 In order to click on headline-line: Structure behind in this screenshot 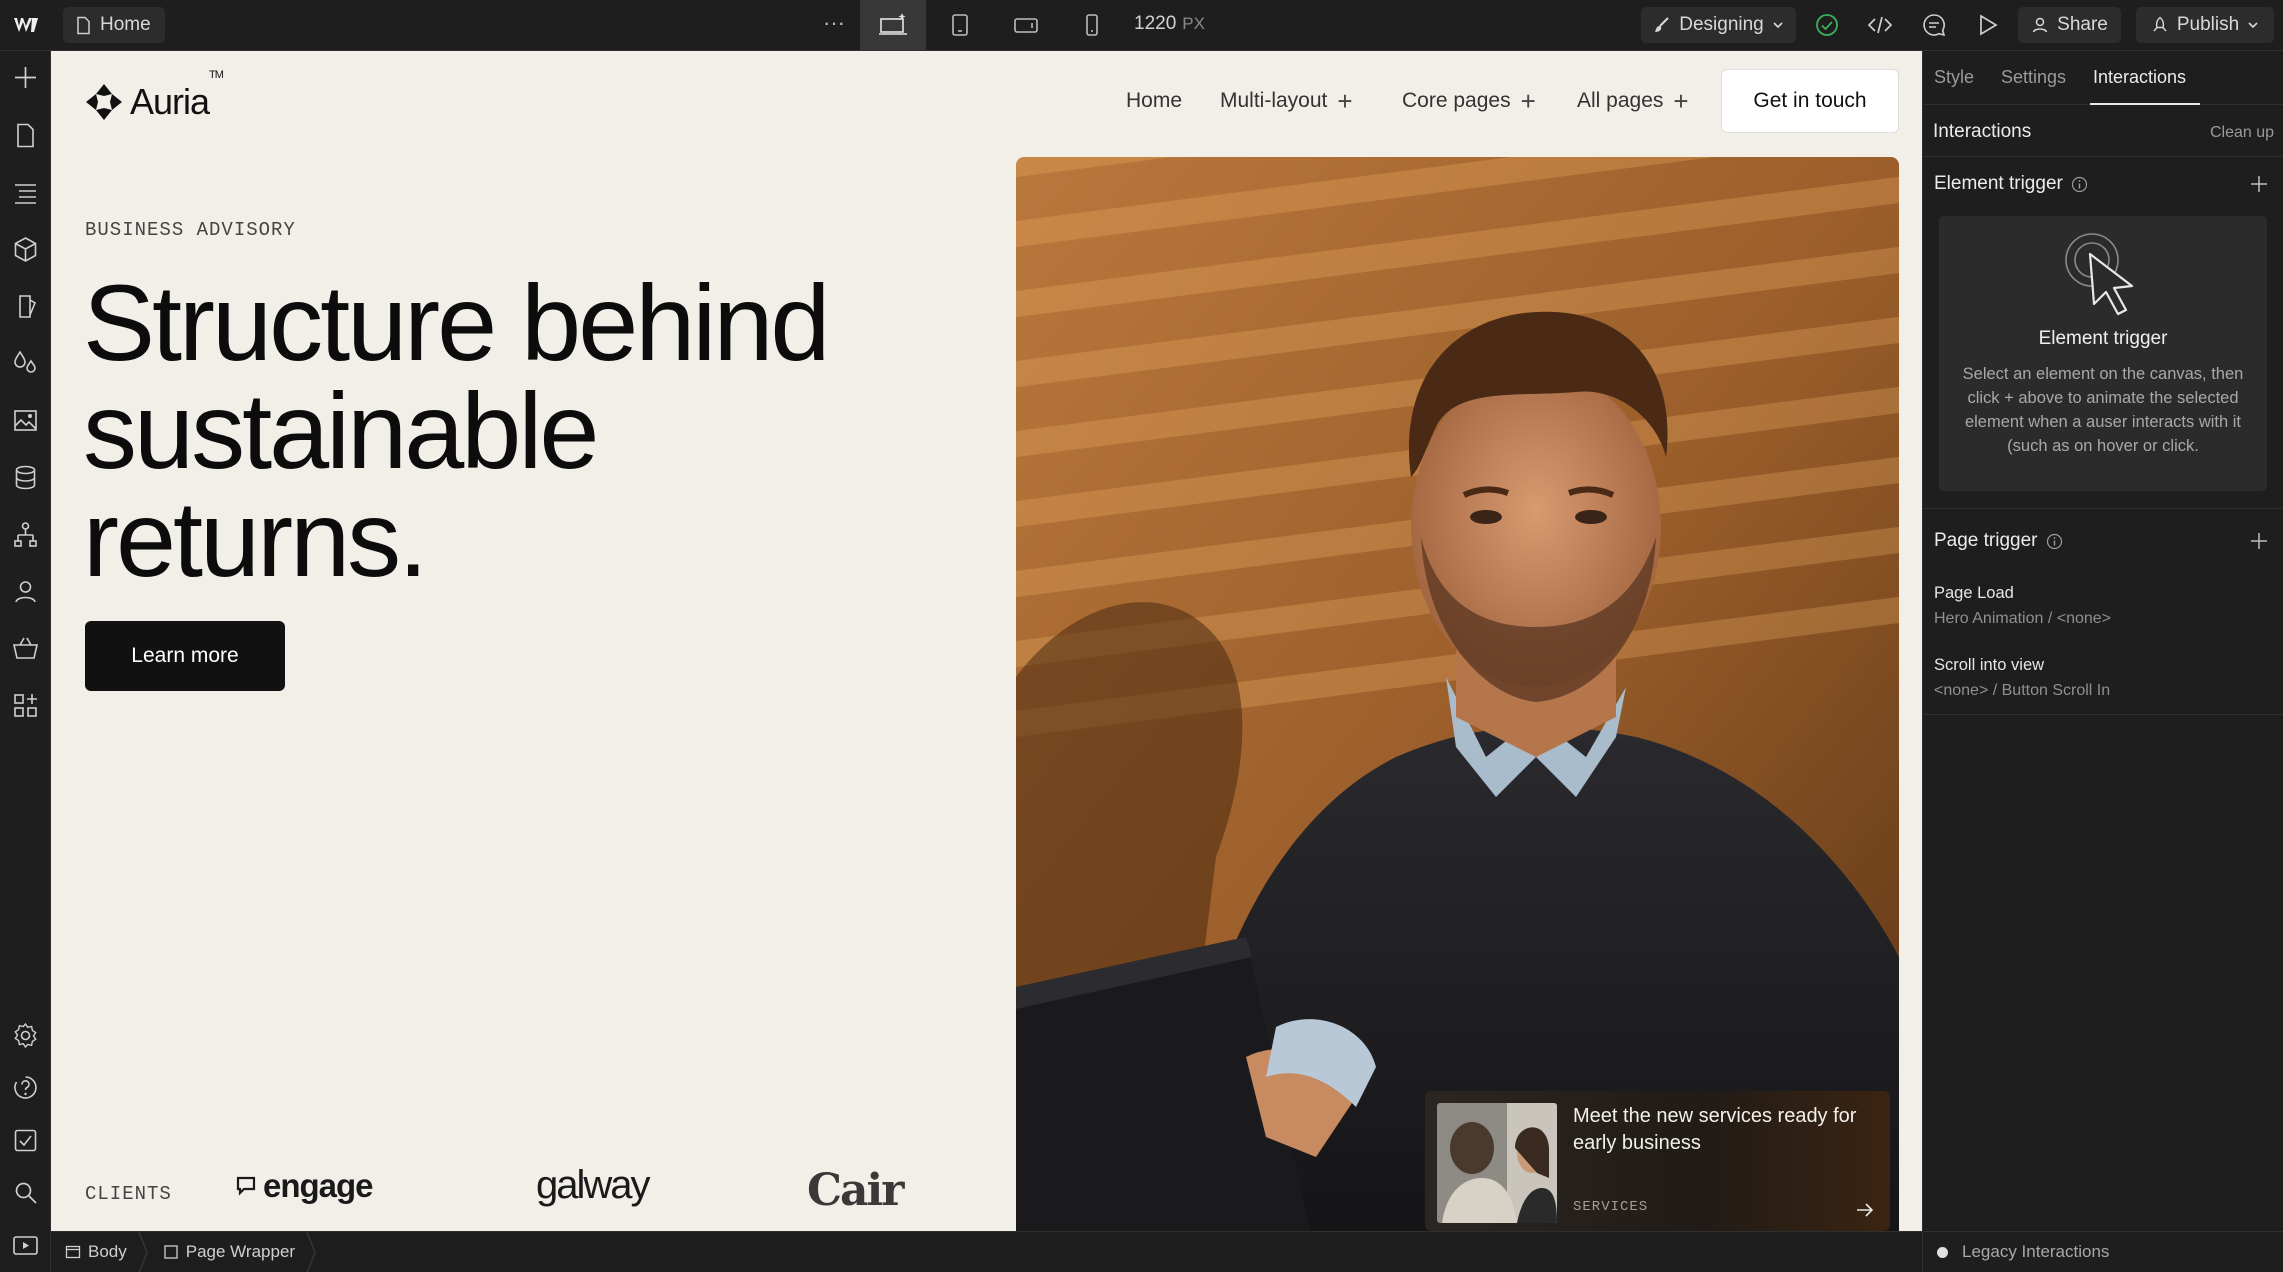, I will do `click(457, 322)`.